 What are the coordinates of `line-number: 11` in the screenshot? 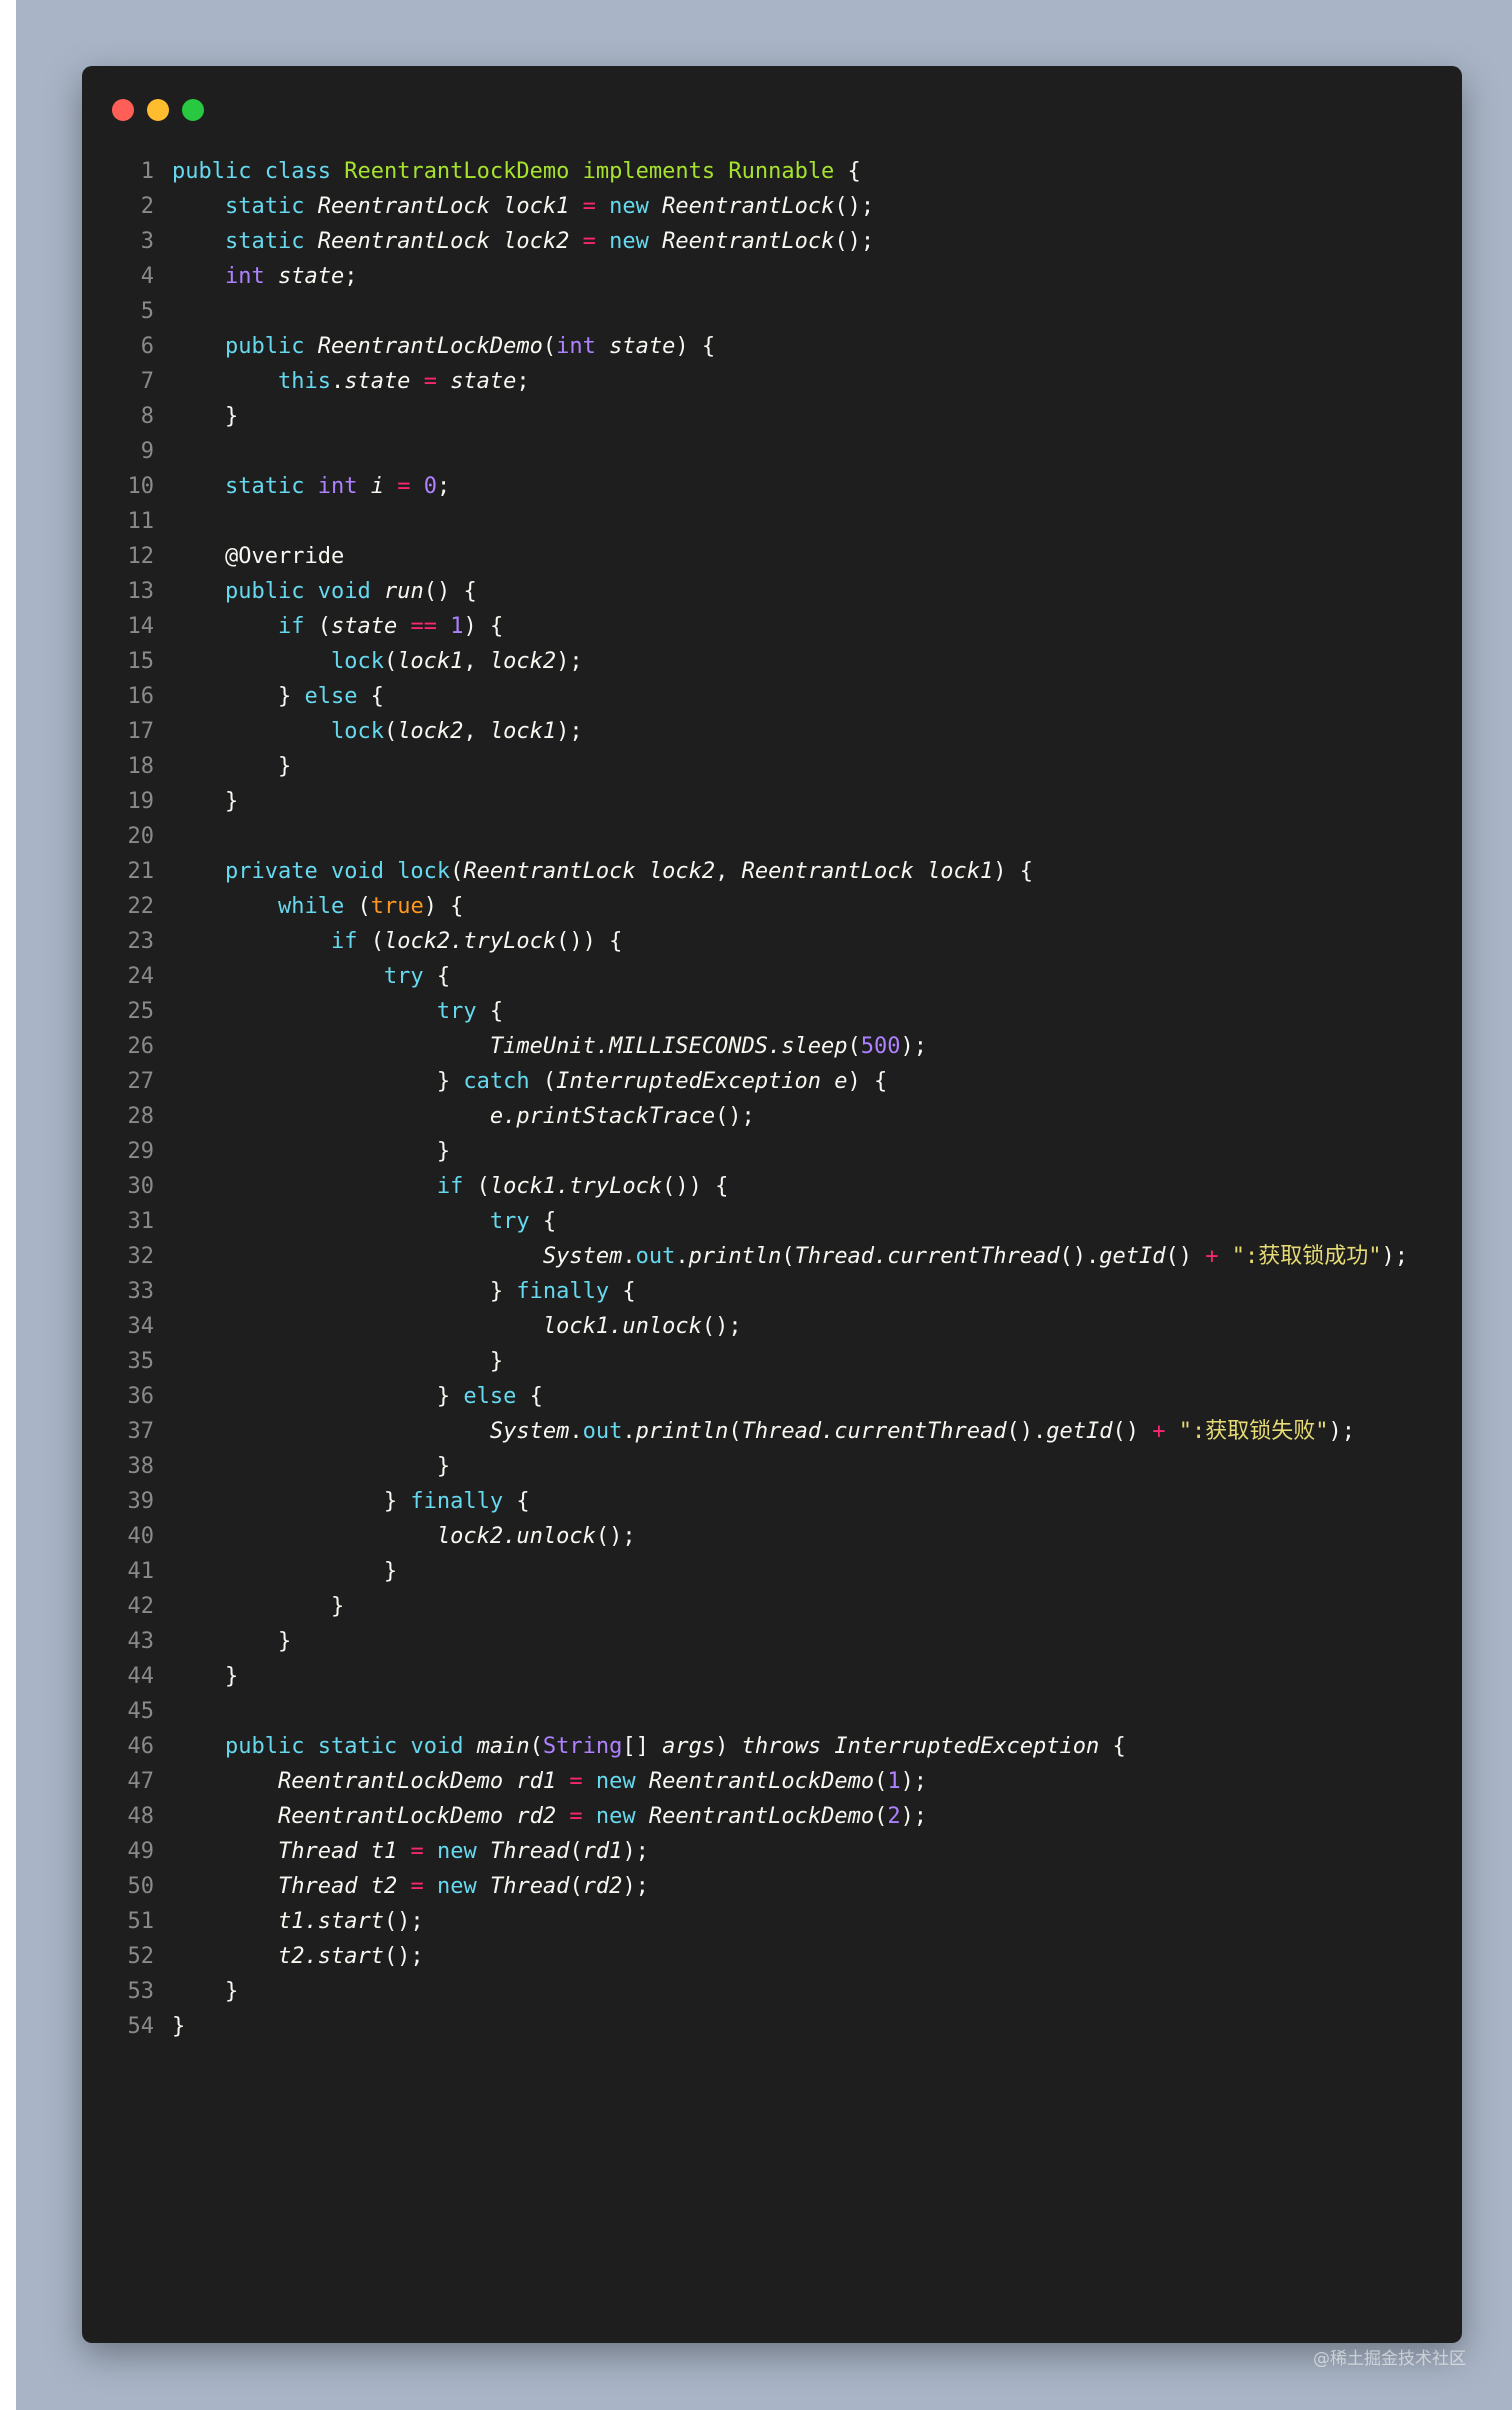 It's located at (141, 521).